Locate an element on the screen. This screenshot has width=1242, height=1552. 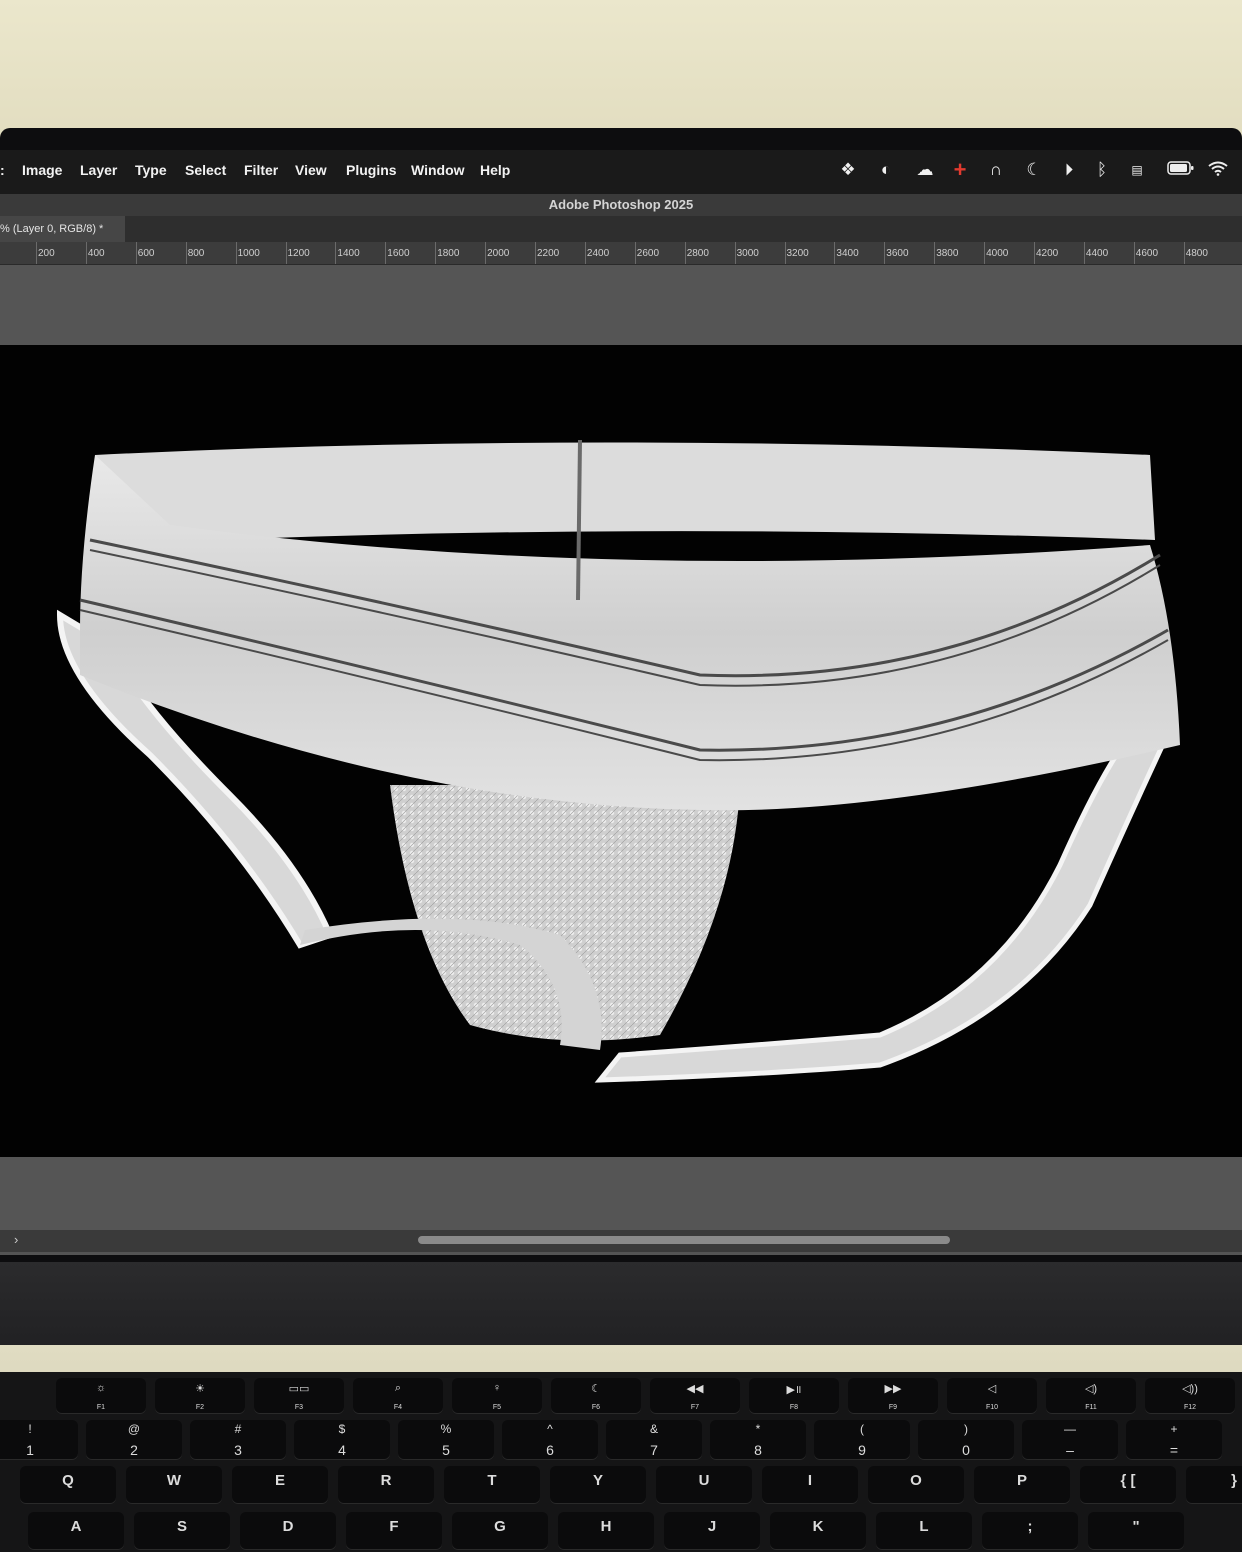
number-key: ! 1 is located at coordinates (39, 1440).